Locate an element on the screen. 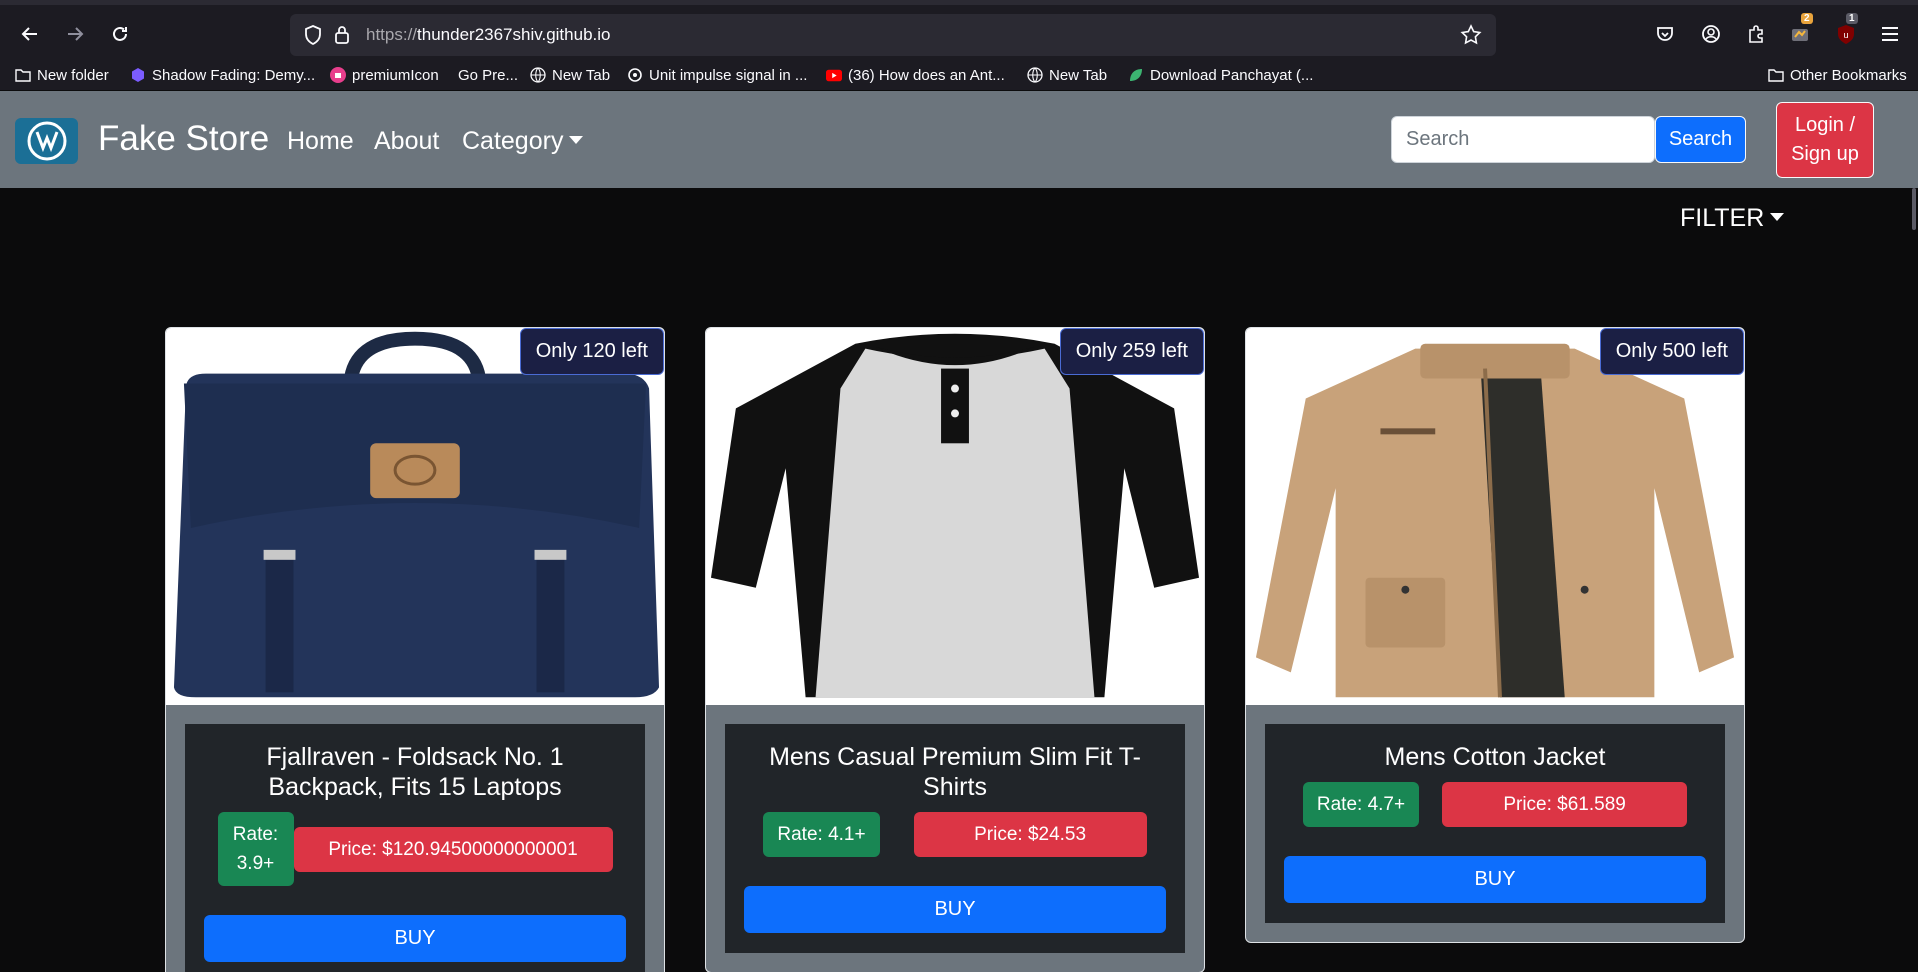  menu-button is located at coordinates (1890, 34).